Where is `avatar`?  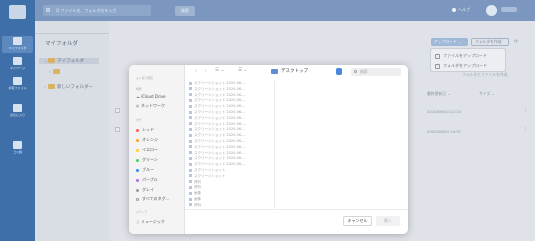 avatar is located at coordinates (491, 10).